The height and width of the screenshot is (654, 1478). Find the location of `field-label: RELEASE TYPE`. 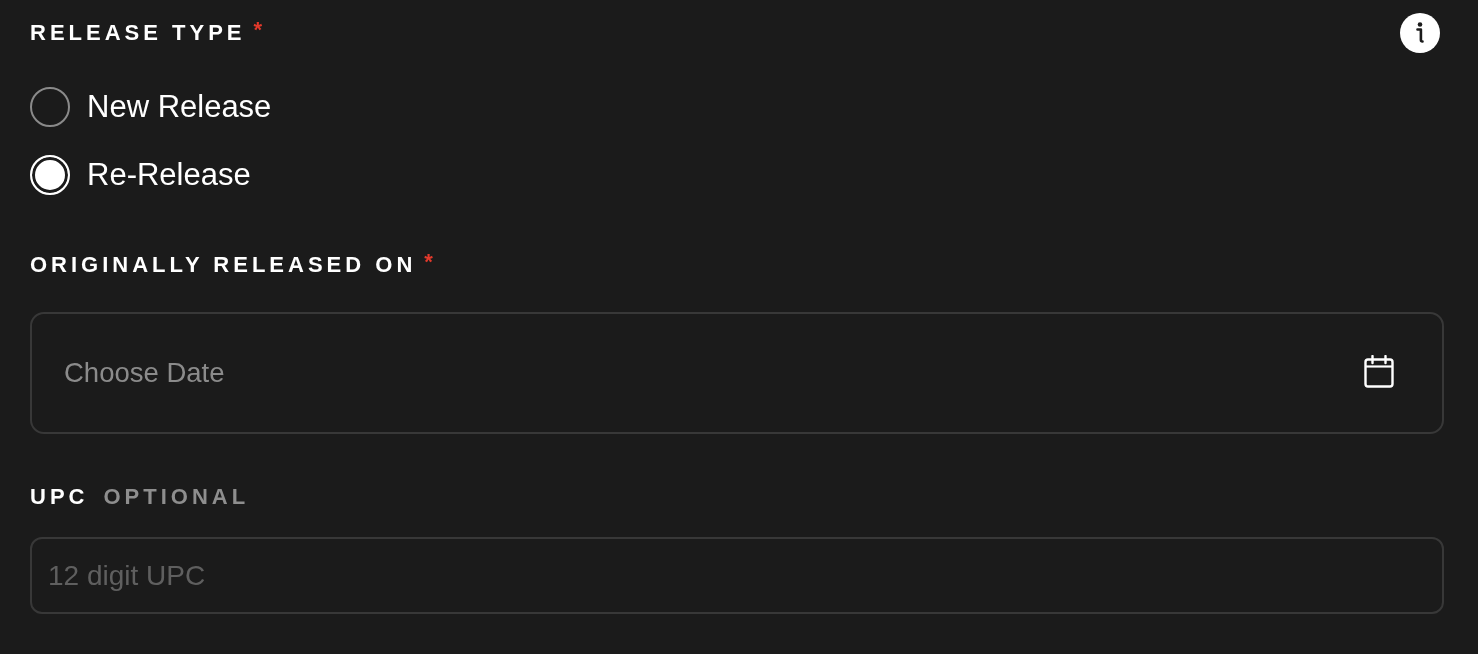

field-label: RELEASE TYPE is located at coordinates (138, 33).